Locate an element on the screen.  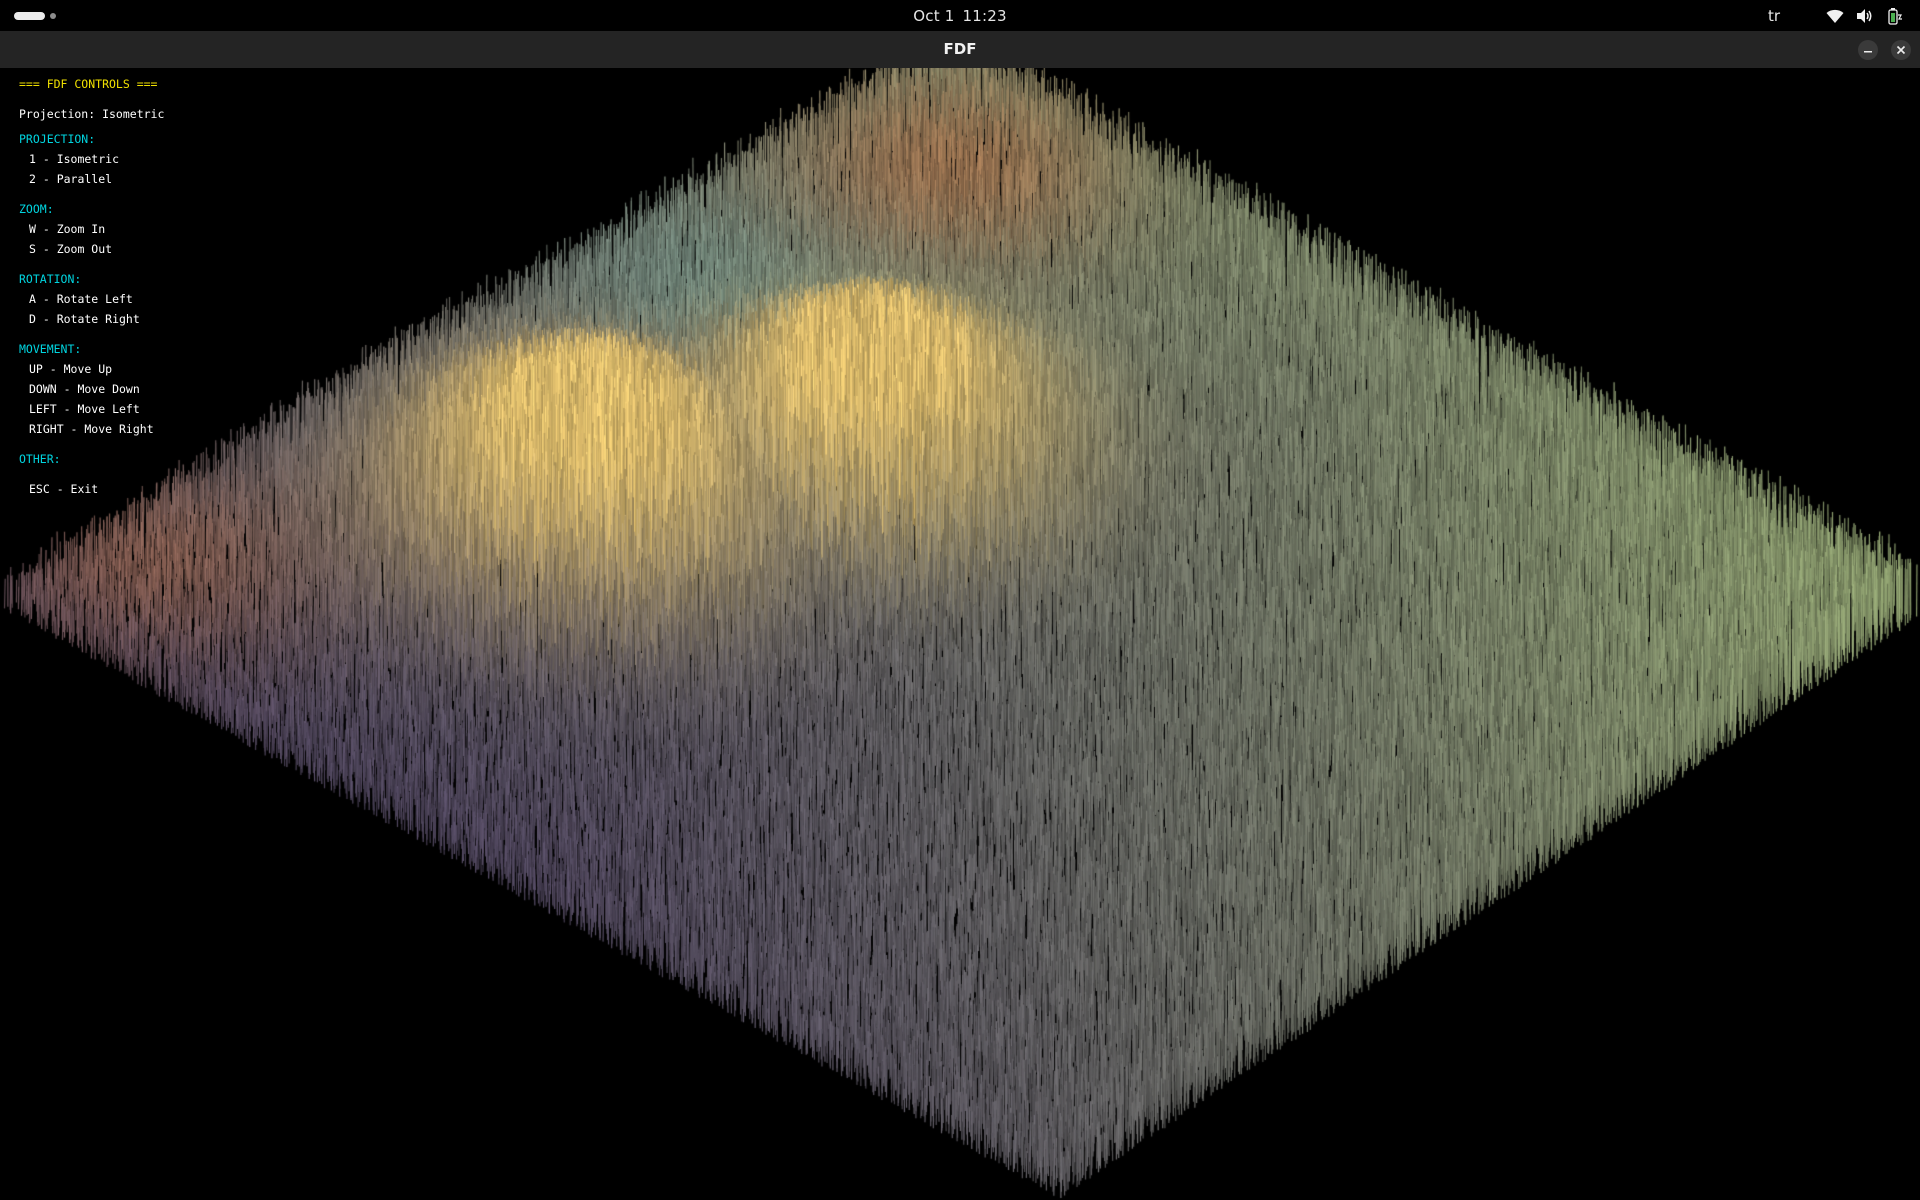
minimize-icon is located at coordinates (1868, 52).